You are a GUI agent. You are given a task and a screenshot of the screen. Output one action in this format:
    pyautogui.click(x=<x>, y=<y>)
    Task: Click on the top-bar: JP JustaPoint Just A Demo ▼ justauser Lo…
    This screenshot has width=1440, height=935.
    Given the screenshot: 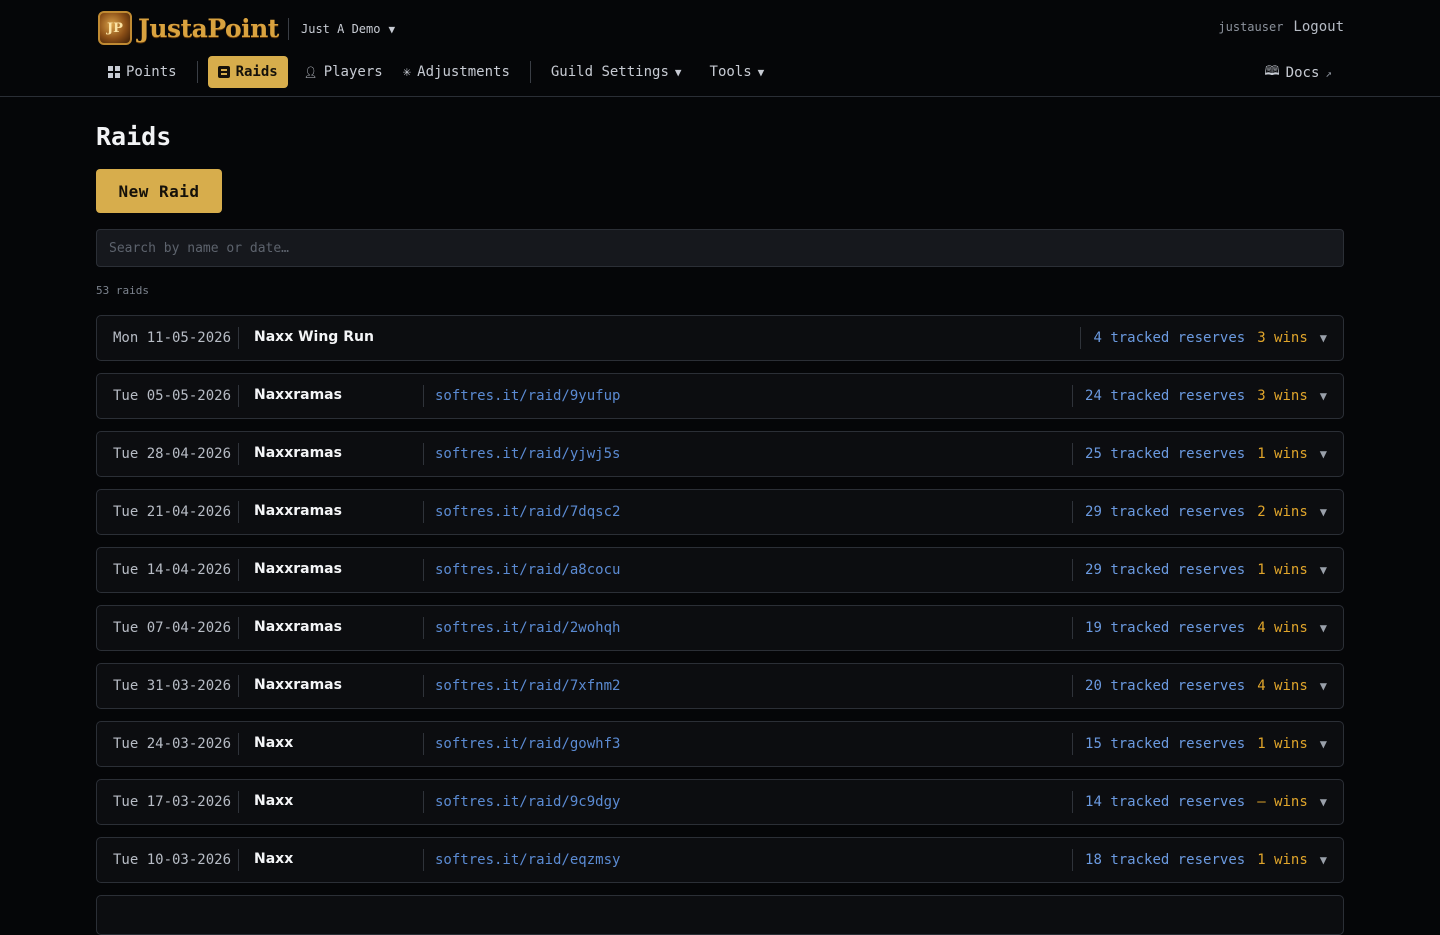 What is the action you would take?
    pyautogui.click(x=720, y=48)
    